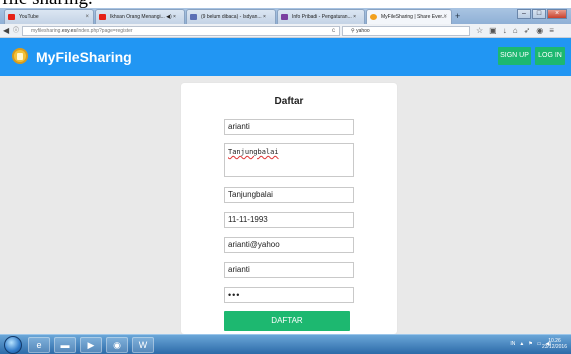 Image resolution: width=571 pixels, height=354 pixels. I want to click on network-icon: ▭, so click(539, 344).